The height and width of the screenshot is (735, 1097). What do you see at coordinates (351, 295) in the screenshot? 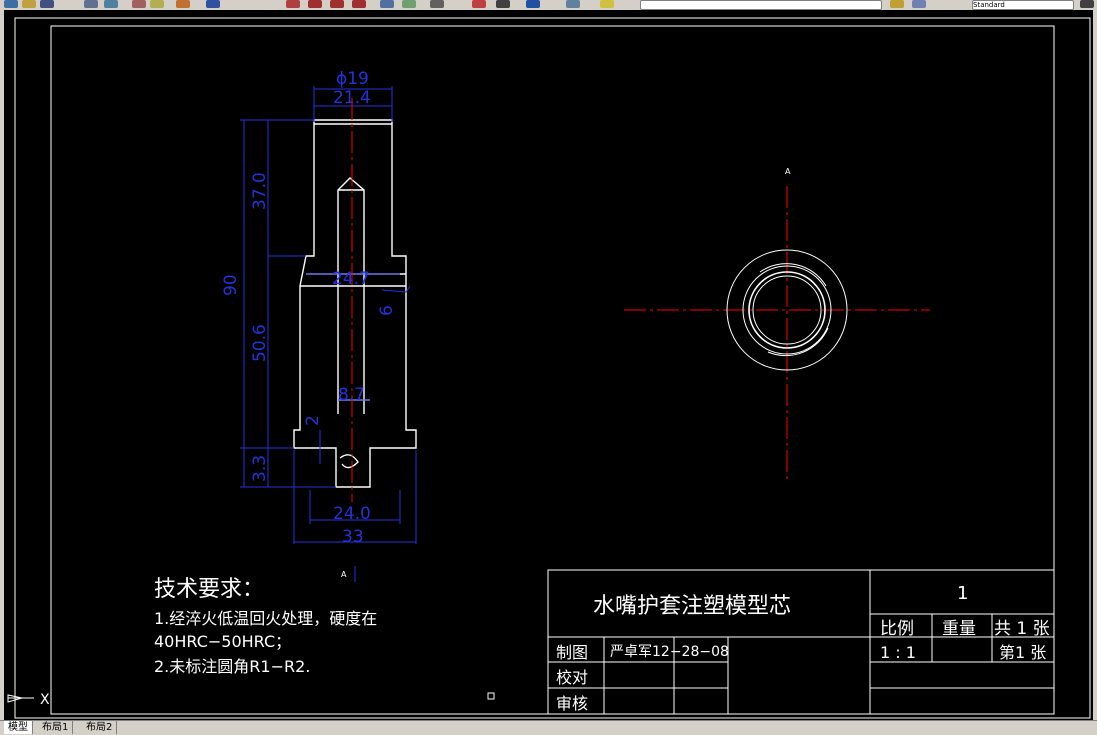
I see `pin-outline` at bounding box center [351, 295].